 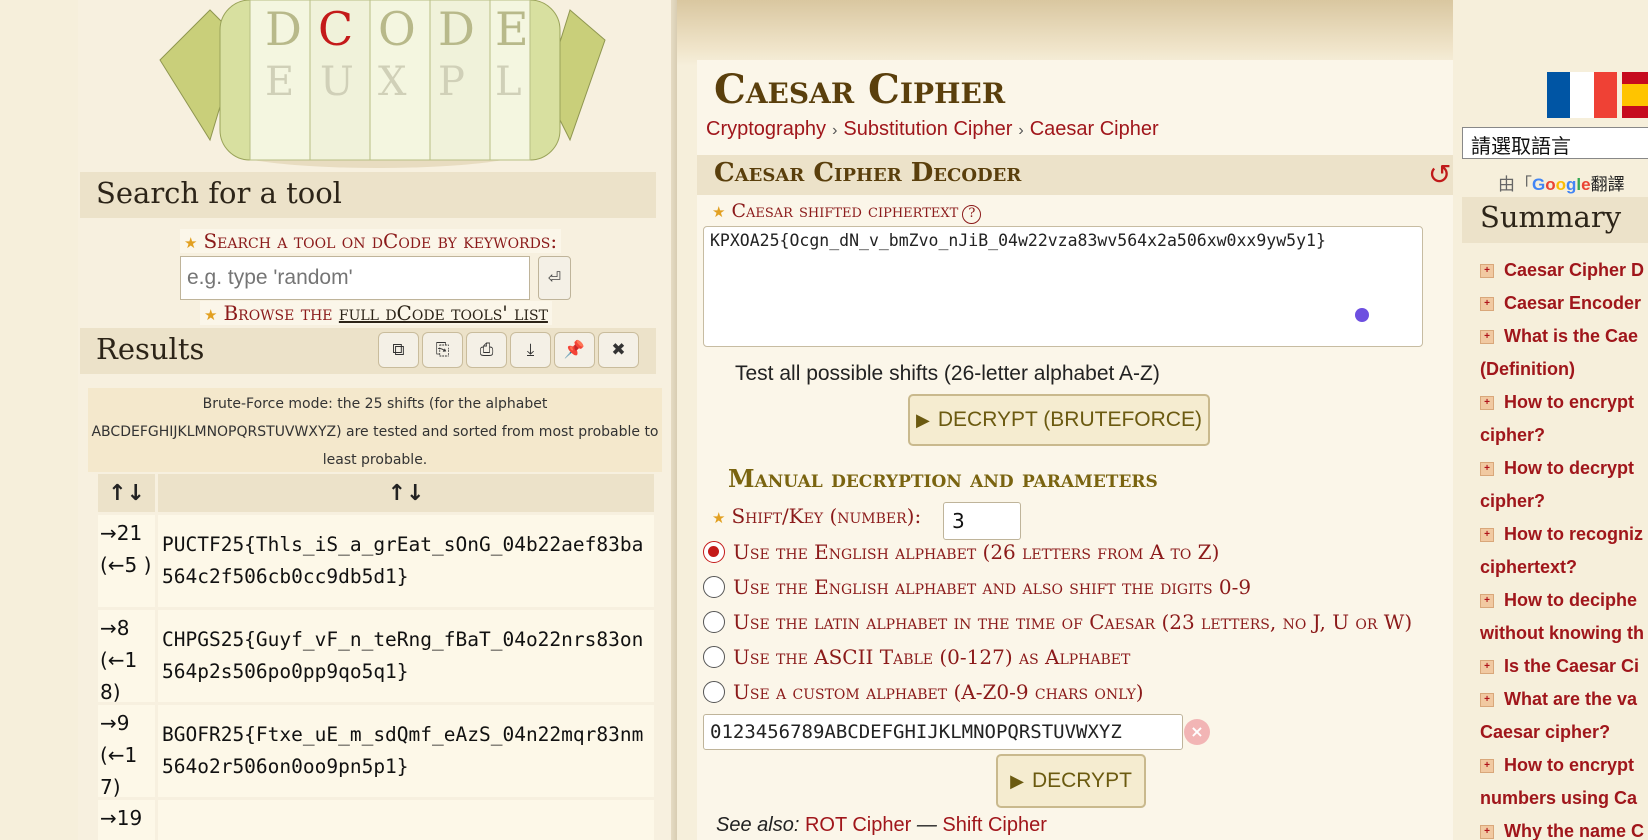 I want to click on summary-item: + What are the va, so click(x=1564, y=699).